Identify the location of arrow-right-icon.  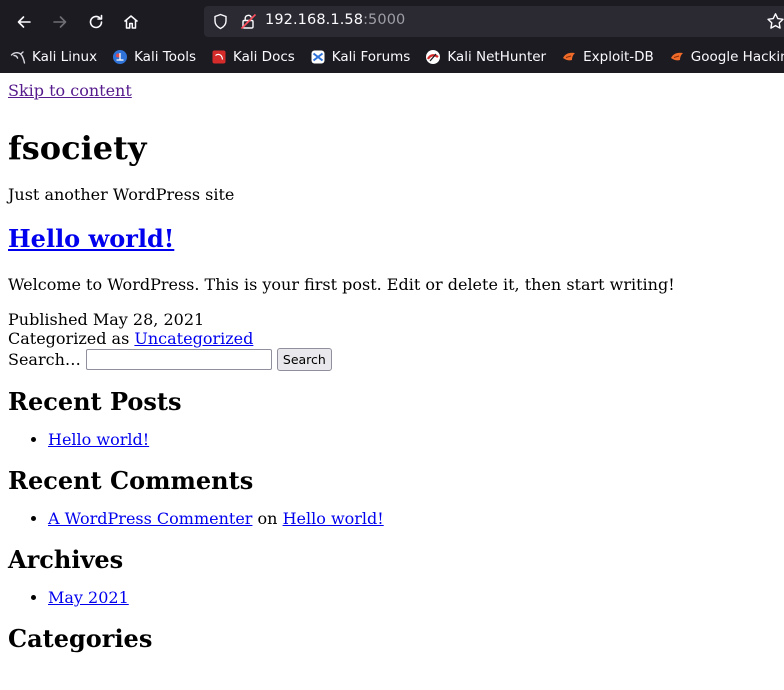
(60, 22).